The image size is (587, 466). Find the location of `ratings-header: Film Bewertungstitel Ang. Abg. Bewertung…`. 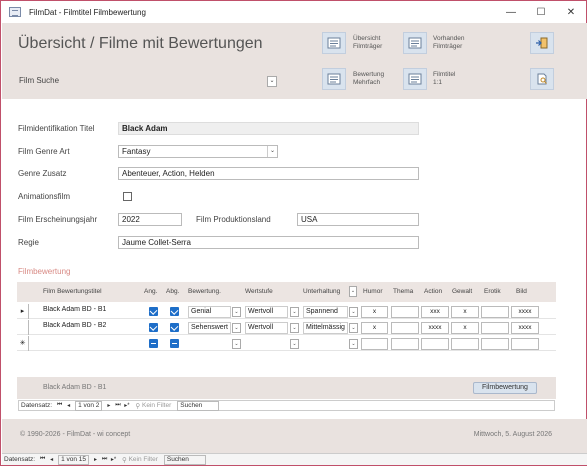

ratings-header: Film Bewertungstitel Ang. Abg. Bewertung… is located at coordinates (286, 292).